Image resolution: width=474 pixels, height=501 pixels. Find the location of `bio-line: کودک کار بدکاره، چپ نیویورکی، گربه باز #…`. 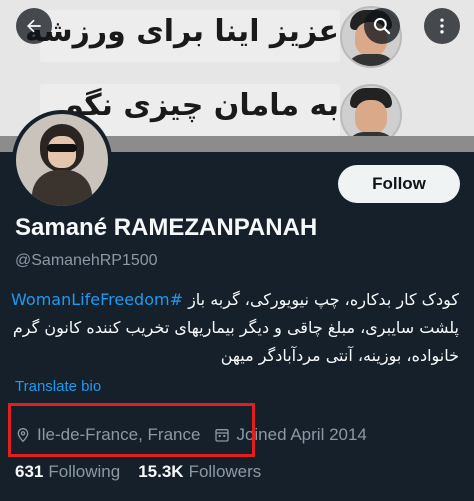

bio-line: کودک کار بدکاره، چپ نیویورکی، گربه باز #… is located at coordinates (235, 300).